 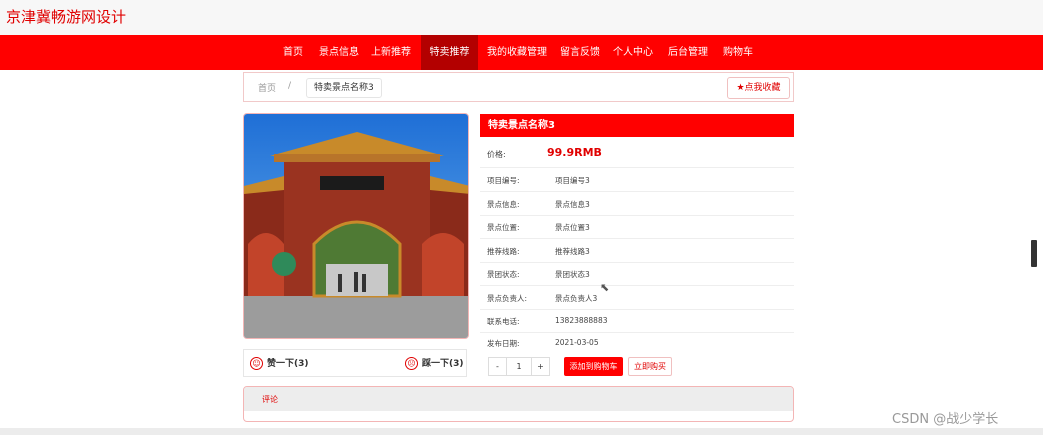 I want to click on gate-image, so click(x=356, y=226).